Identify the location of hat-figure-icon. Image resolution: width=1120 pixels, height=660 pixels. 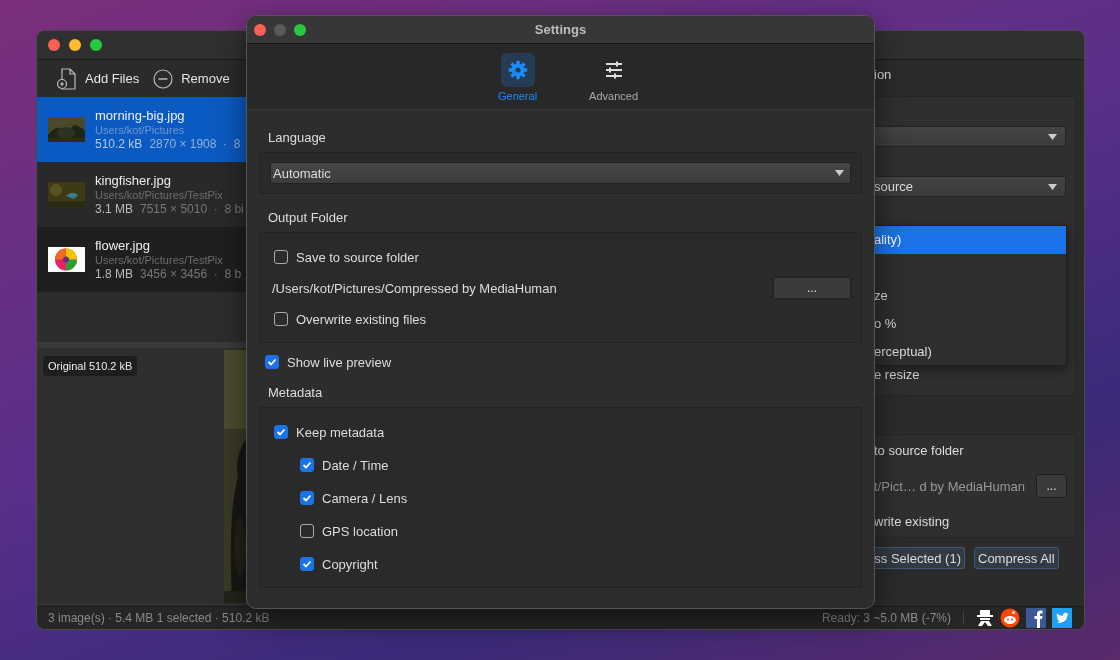
(985, 618).